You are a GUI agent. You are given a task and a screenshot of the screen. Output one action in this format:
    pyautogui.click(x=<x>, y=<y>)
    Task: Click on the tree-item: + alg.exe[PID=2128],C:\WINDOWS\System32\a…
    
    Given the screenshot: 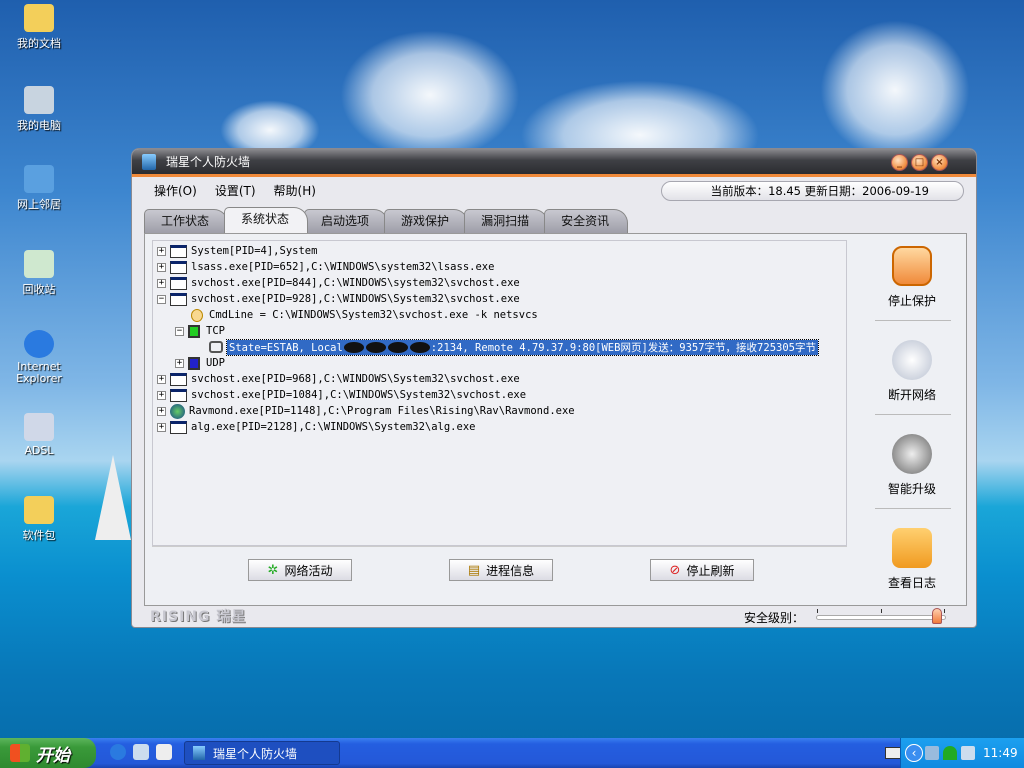 What is the action you would take?
    pyautogui.click(x=316, y=427)
    